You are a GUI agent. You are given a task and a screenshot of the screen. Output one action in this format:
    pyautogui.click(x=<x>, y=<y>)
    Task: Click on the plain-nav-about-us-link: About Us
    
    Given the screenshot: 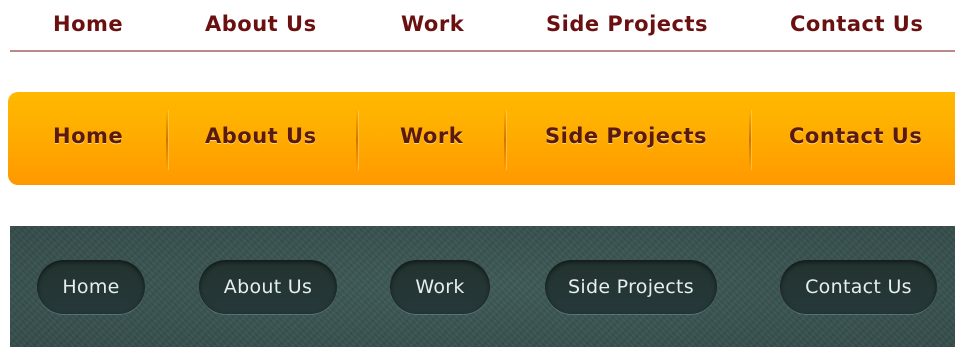 What is the action you would take?
    pyautogui.click(x=261, y=24)
    